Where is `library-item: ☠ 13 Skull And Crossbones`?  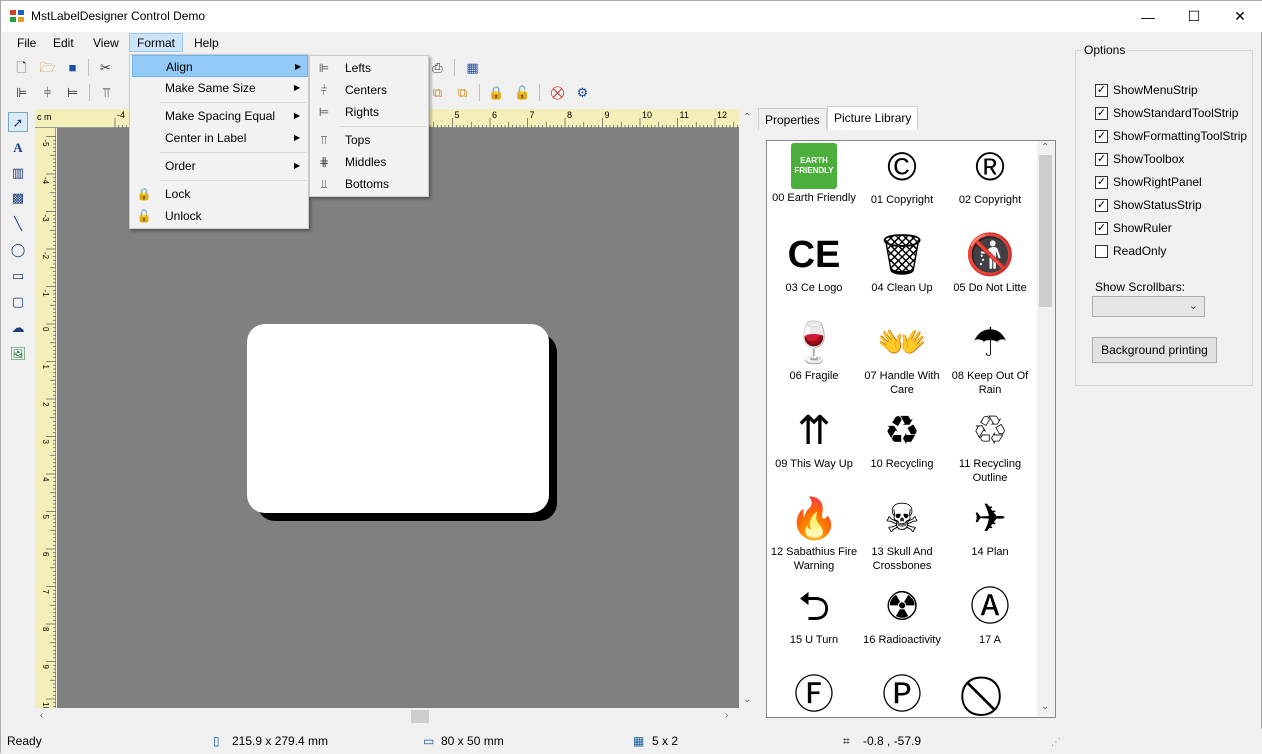
library-item: ☠ 13 Skull And Crossbones is located at coordinates (902, 537).